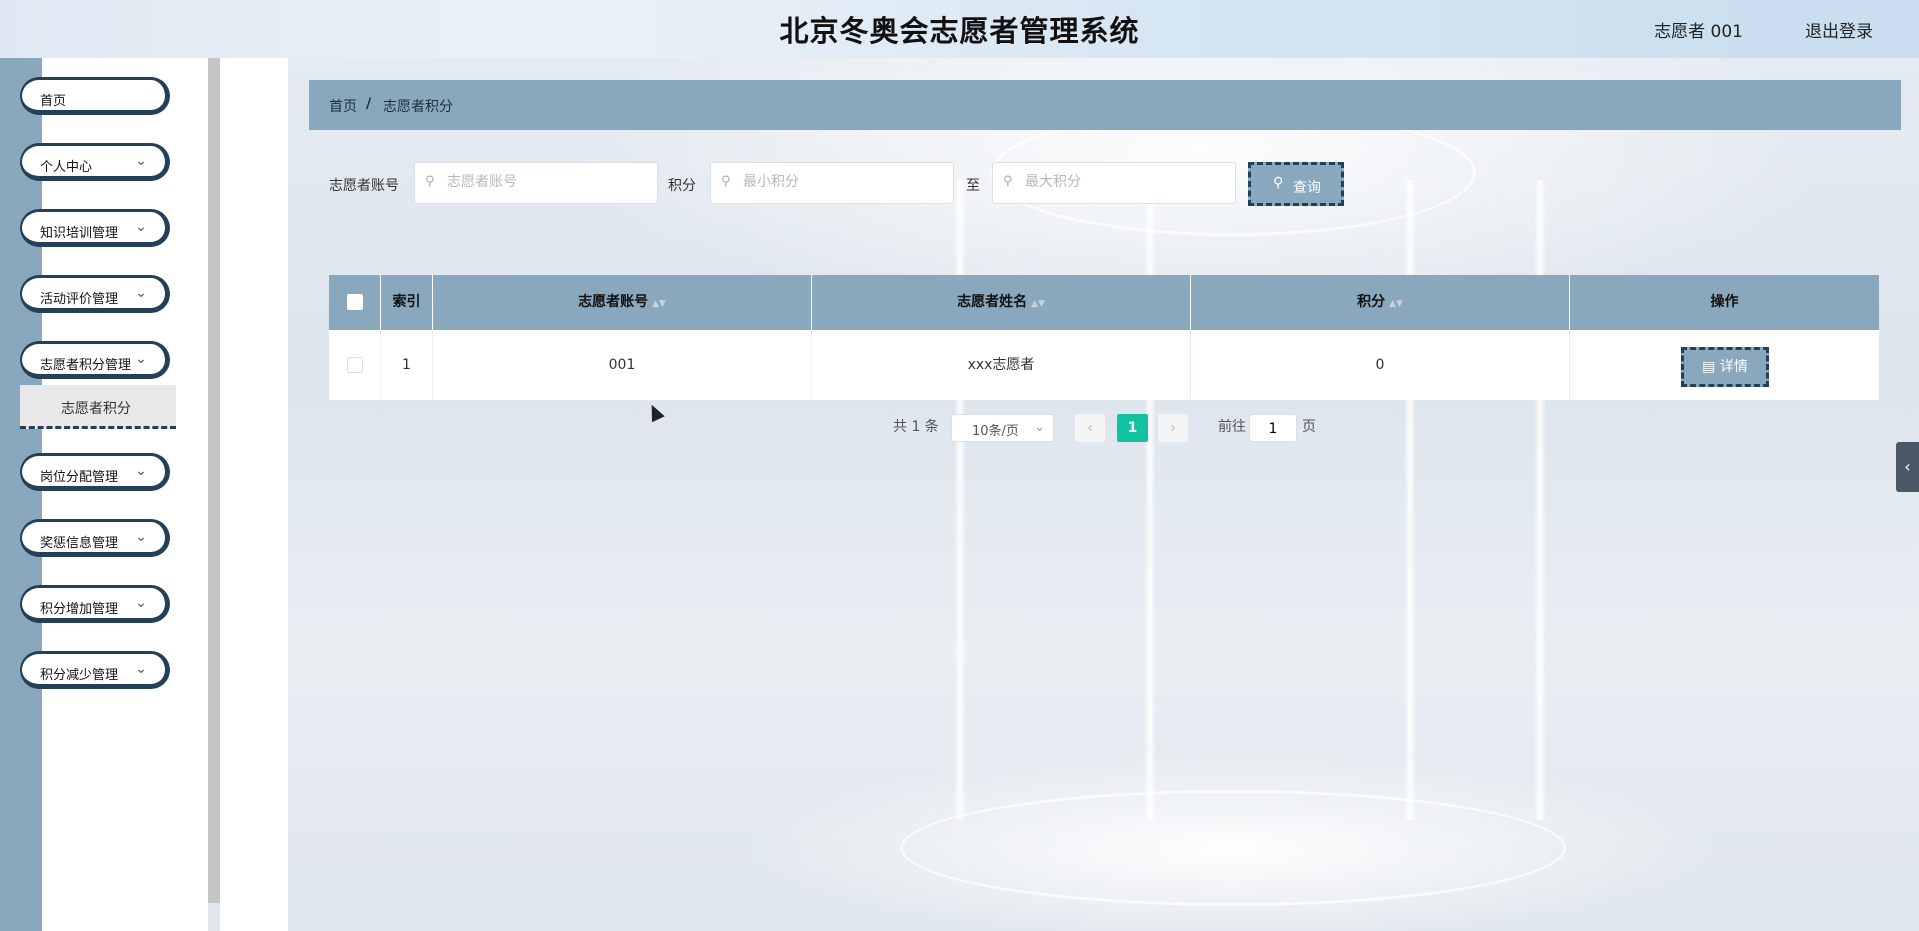 The image size is (1919, 931). I want to click on sidebar-item-activity-review: 活动评价管理 ⌄, so click(95, 294).